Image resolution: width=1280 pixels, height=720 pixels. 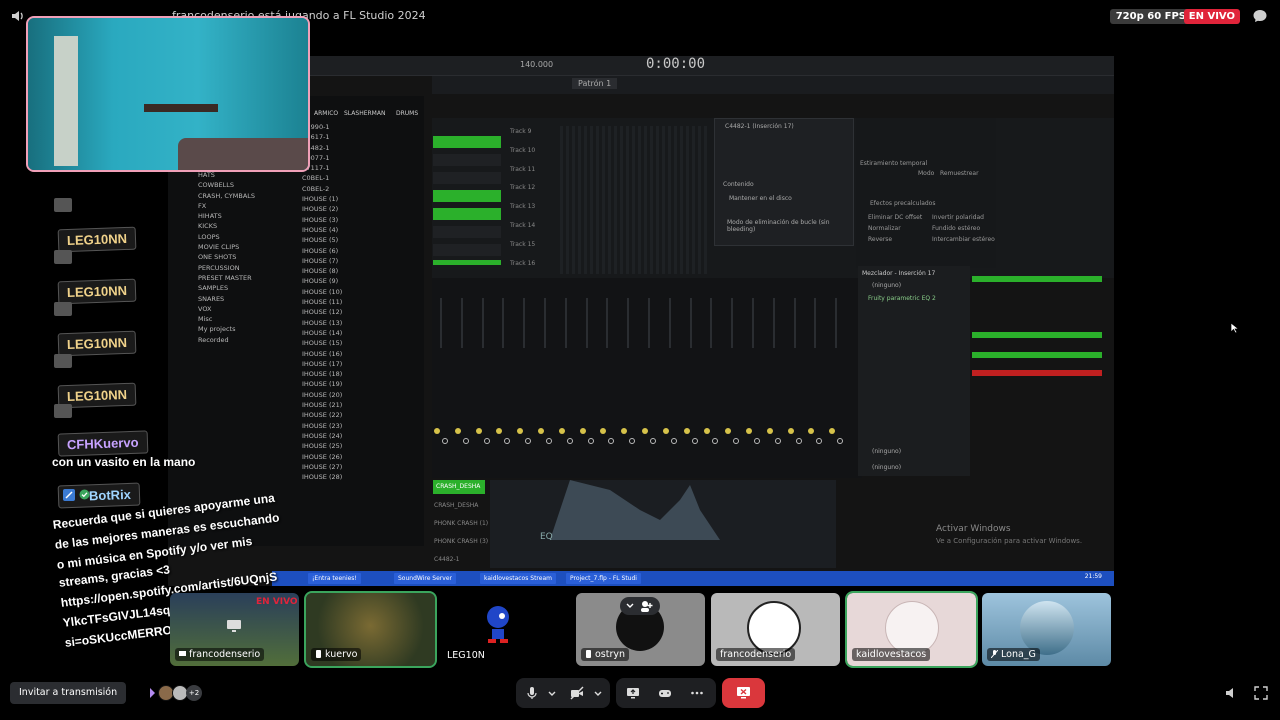 What do you see at coordinates (884, 228) in the screenshot?
I see `fx-opt-3: Normalizar` at bounding box center [884, 228].